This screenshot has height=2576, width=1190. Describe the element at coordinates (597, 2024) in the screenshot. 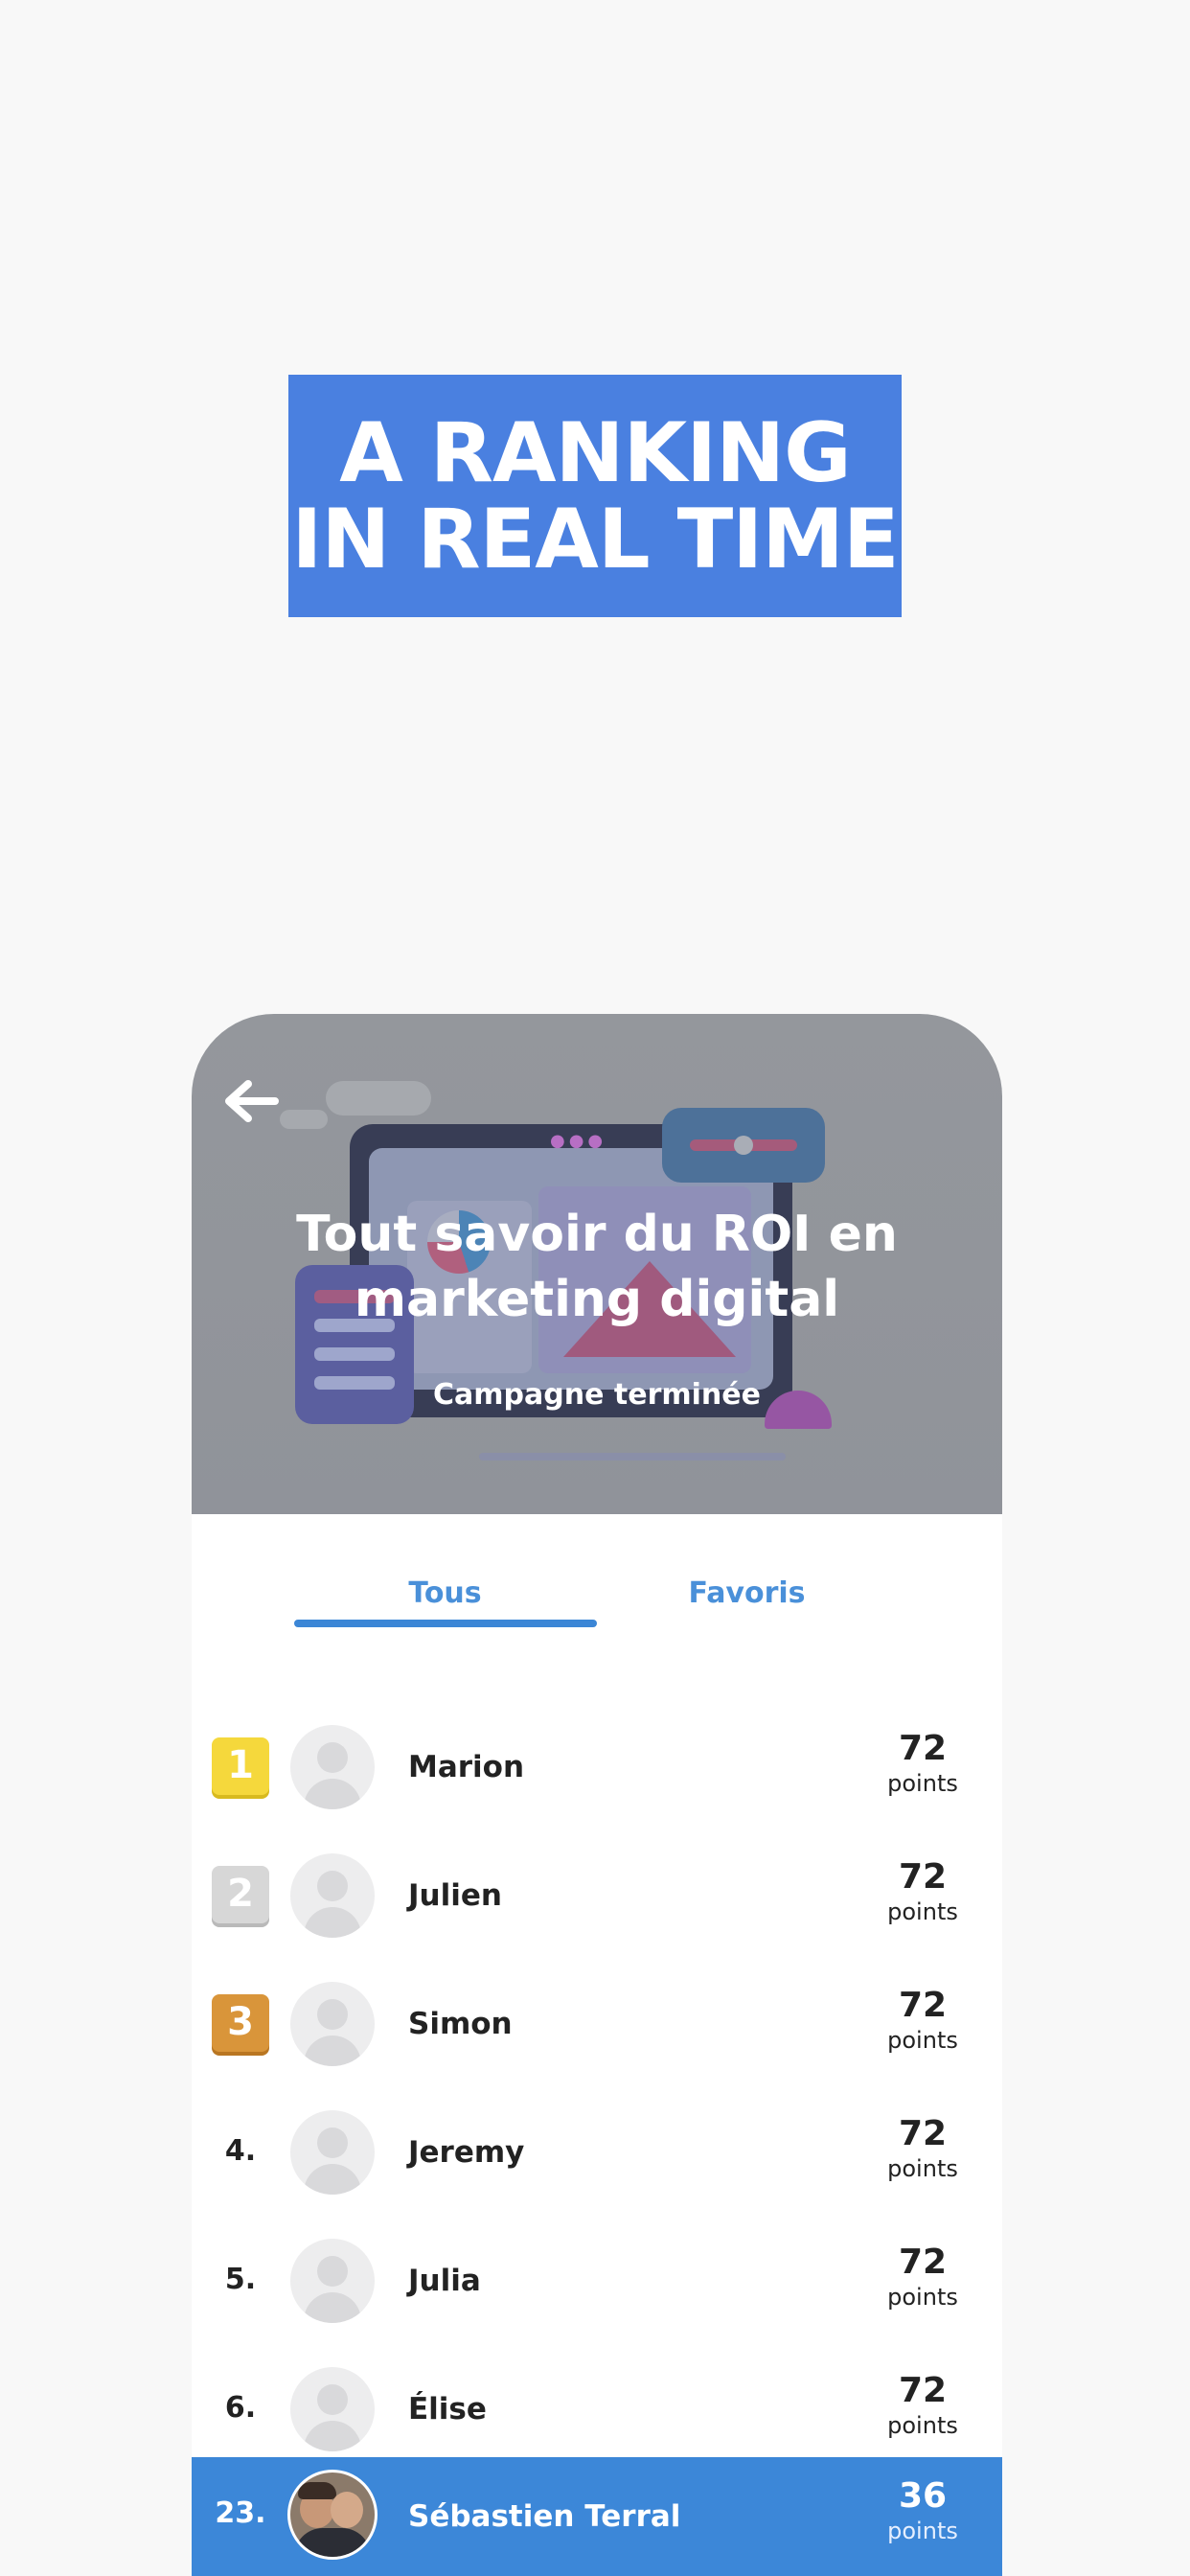

I see `leaderboard-row: 3 Simon 72 points` at that location.